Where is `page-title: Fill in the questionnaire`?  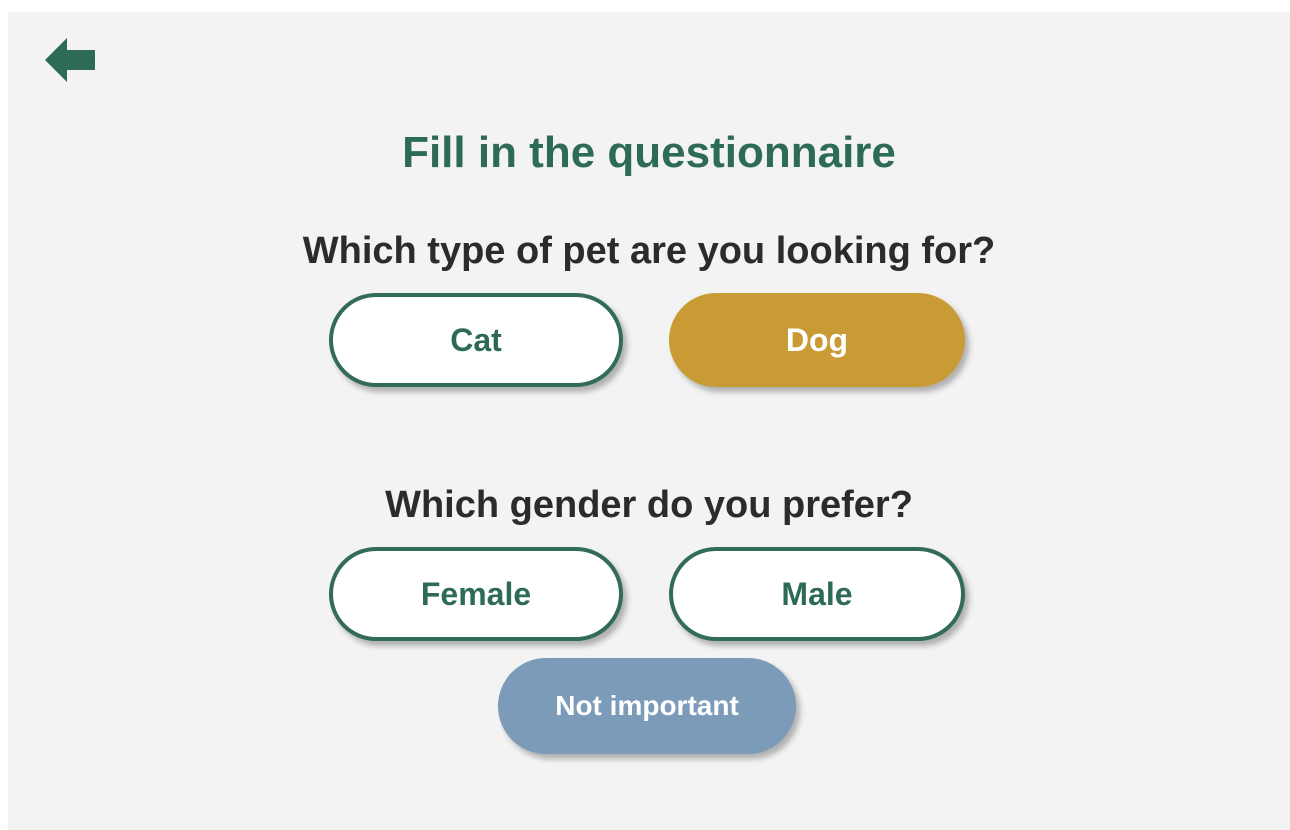 page-title: Fill in the questionnaire is located at coordinates (649, 152).